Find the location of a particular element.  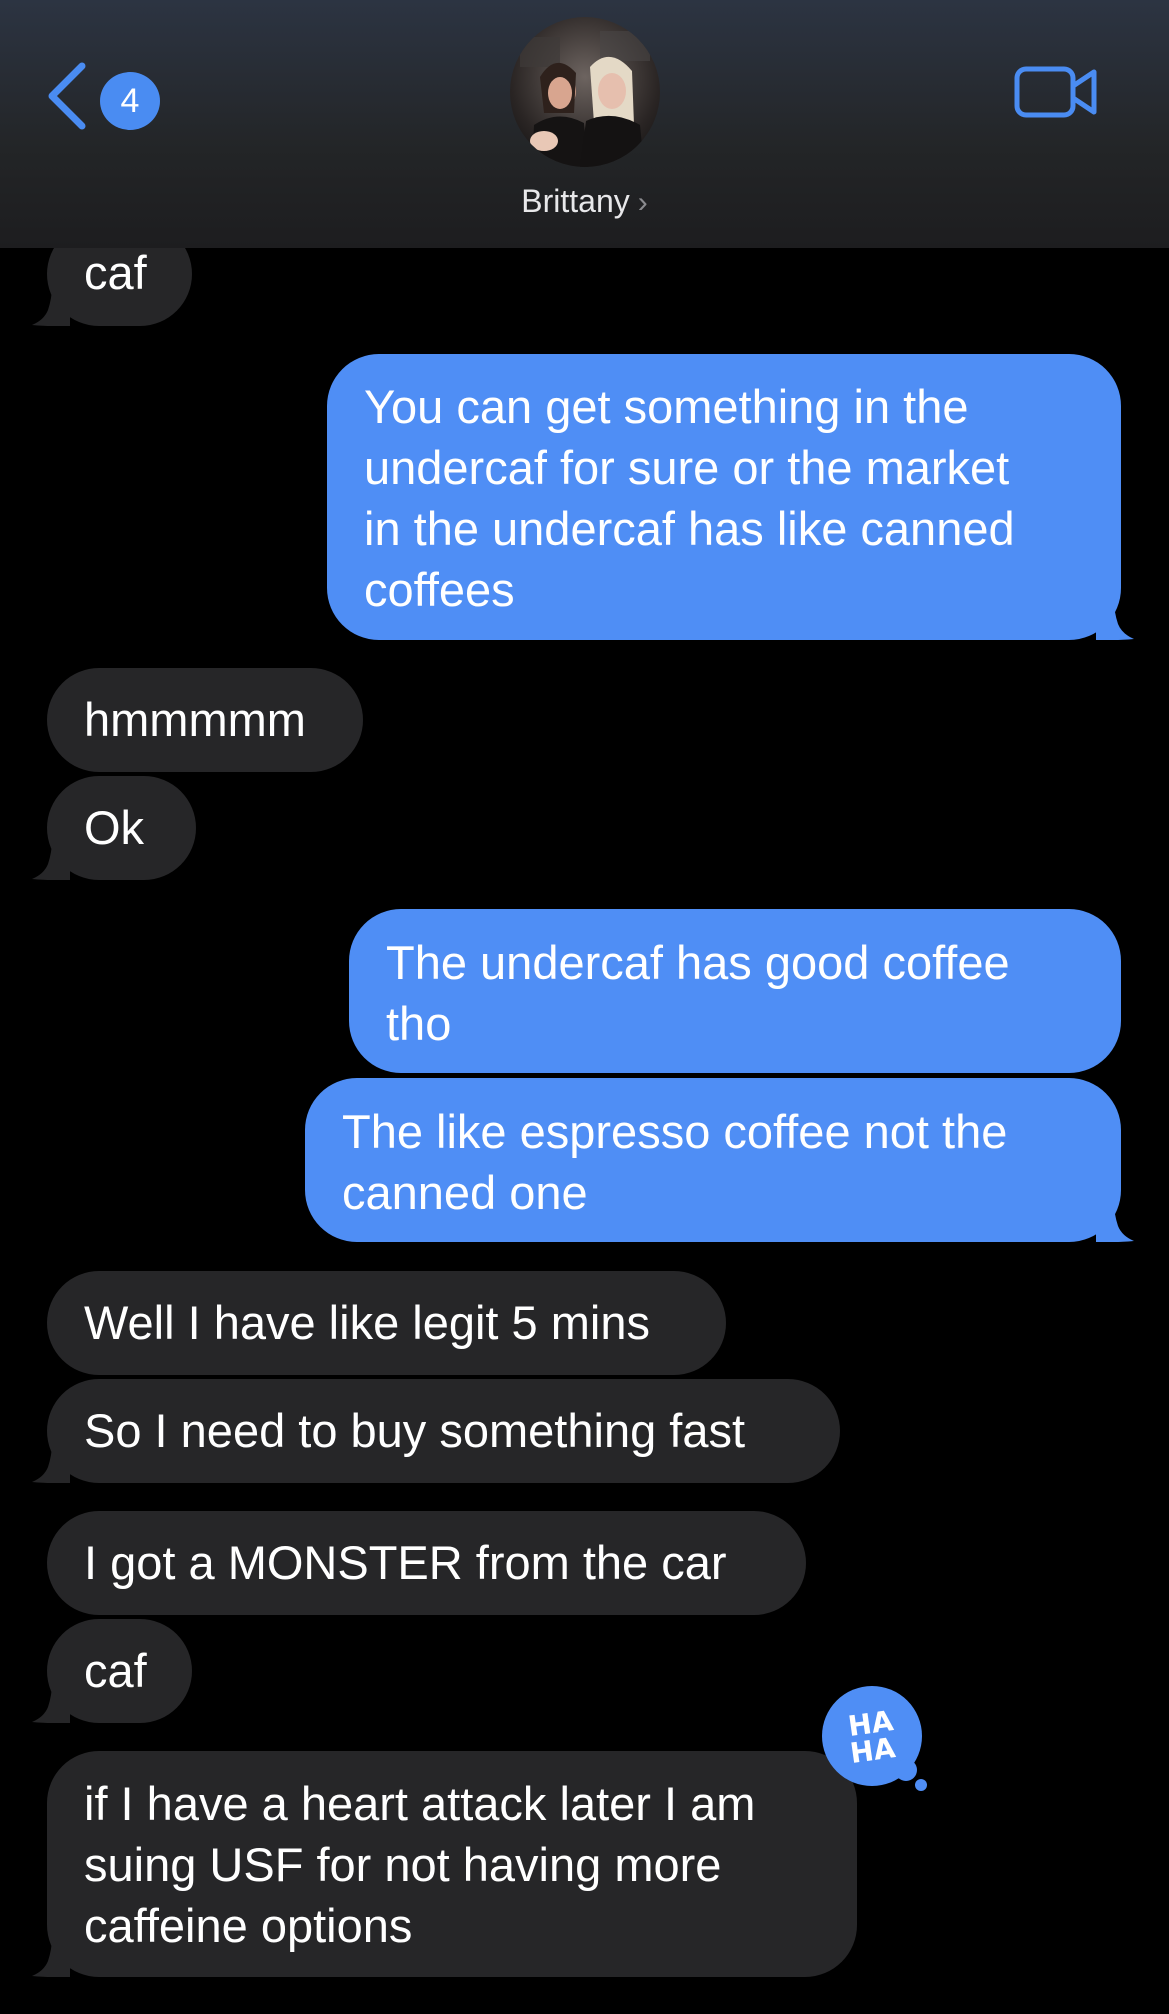

message-text: hmmmmm is located at coordinates (195, 719).